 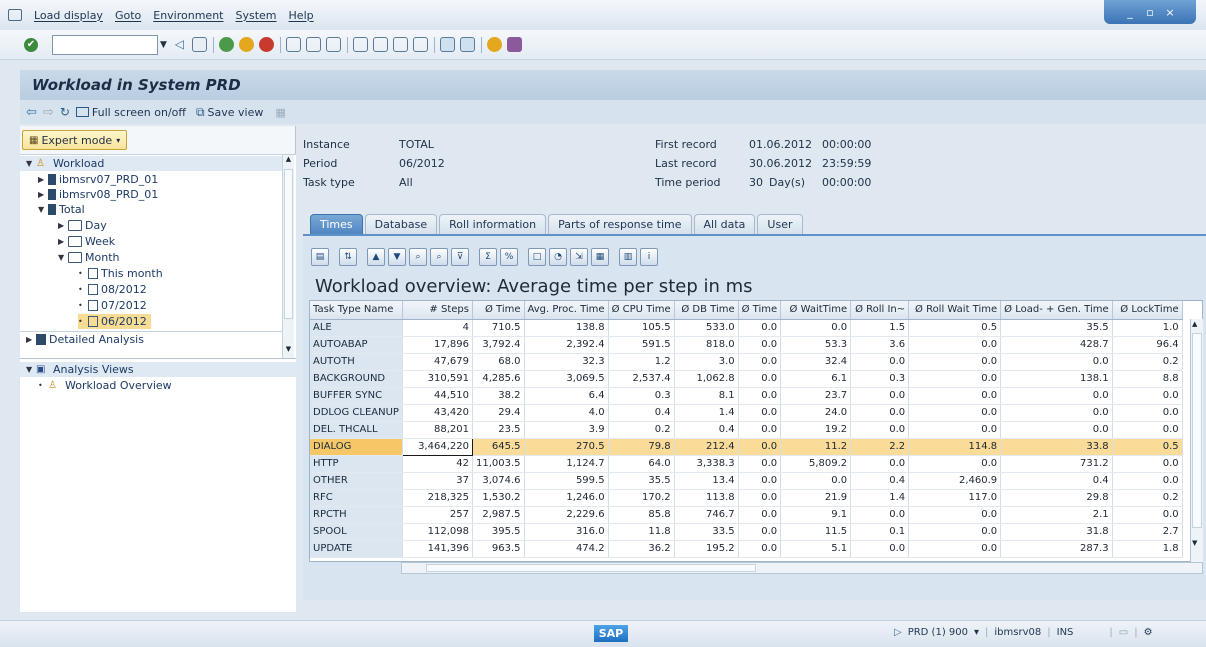 I want to click on value-cell: 963.5, so click(x=498, y=549).